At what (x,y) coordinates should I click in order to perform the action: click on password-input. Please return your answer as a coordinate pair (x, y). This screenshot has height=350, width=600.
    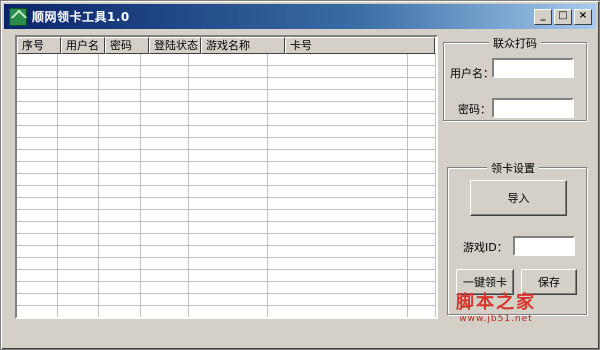
    Looking at the image, I should click on (533, 108).